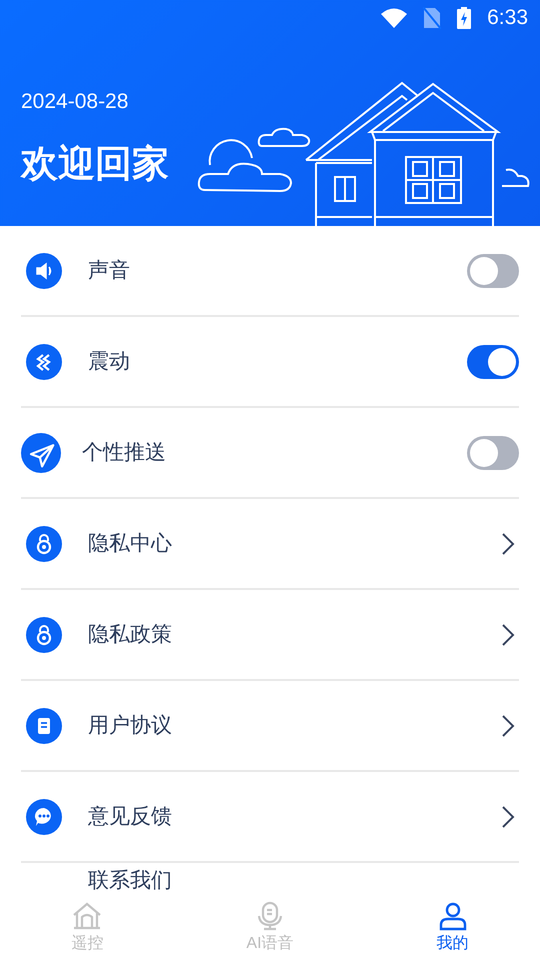 The height and width of the screenshot is (960, 540). I want to click on setting-label: 联系我们, so click(130, 880).